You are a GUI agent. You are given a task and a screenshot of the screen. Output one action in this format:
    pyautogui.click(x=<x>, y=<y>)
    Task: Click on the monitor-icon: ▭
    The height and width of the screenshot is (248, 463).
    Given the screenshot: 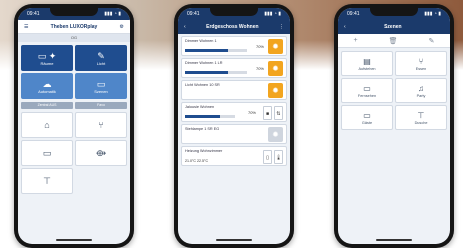 What is the action you would take?
    pyautogui.click(x=47, y=153)
    